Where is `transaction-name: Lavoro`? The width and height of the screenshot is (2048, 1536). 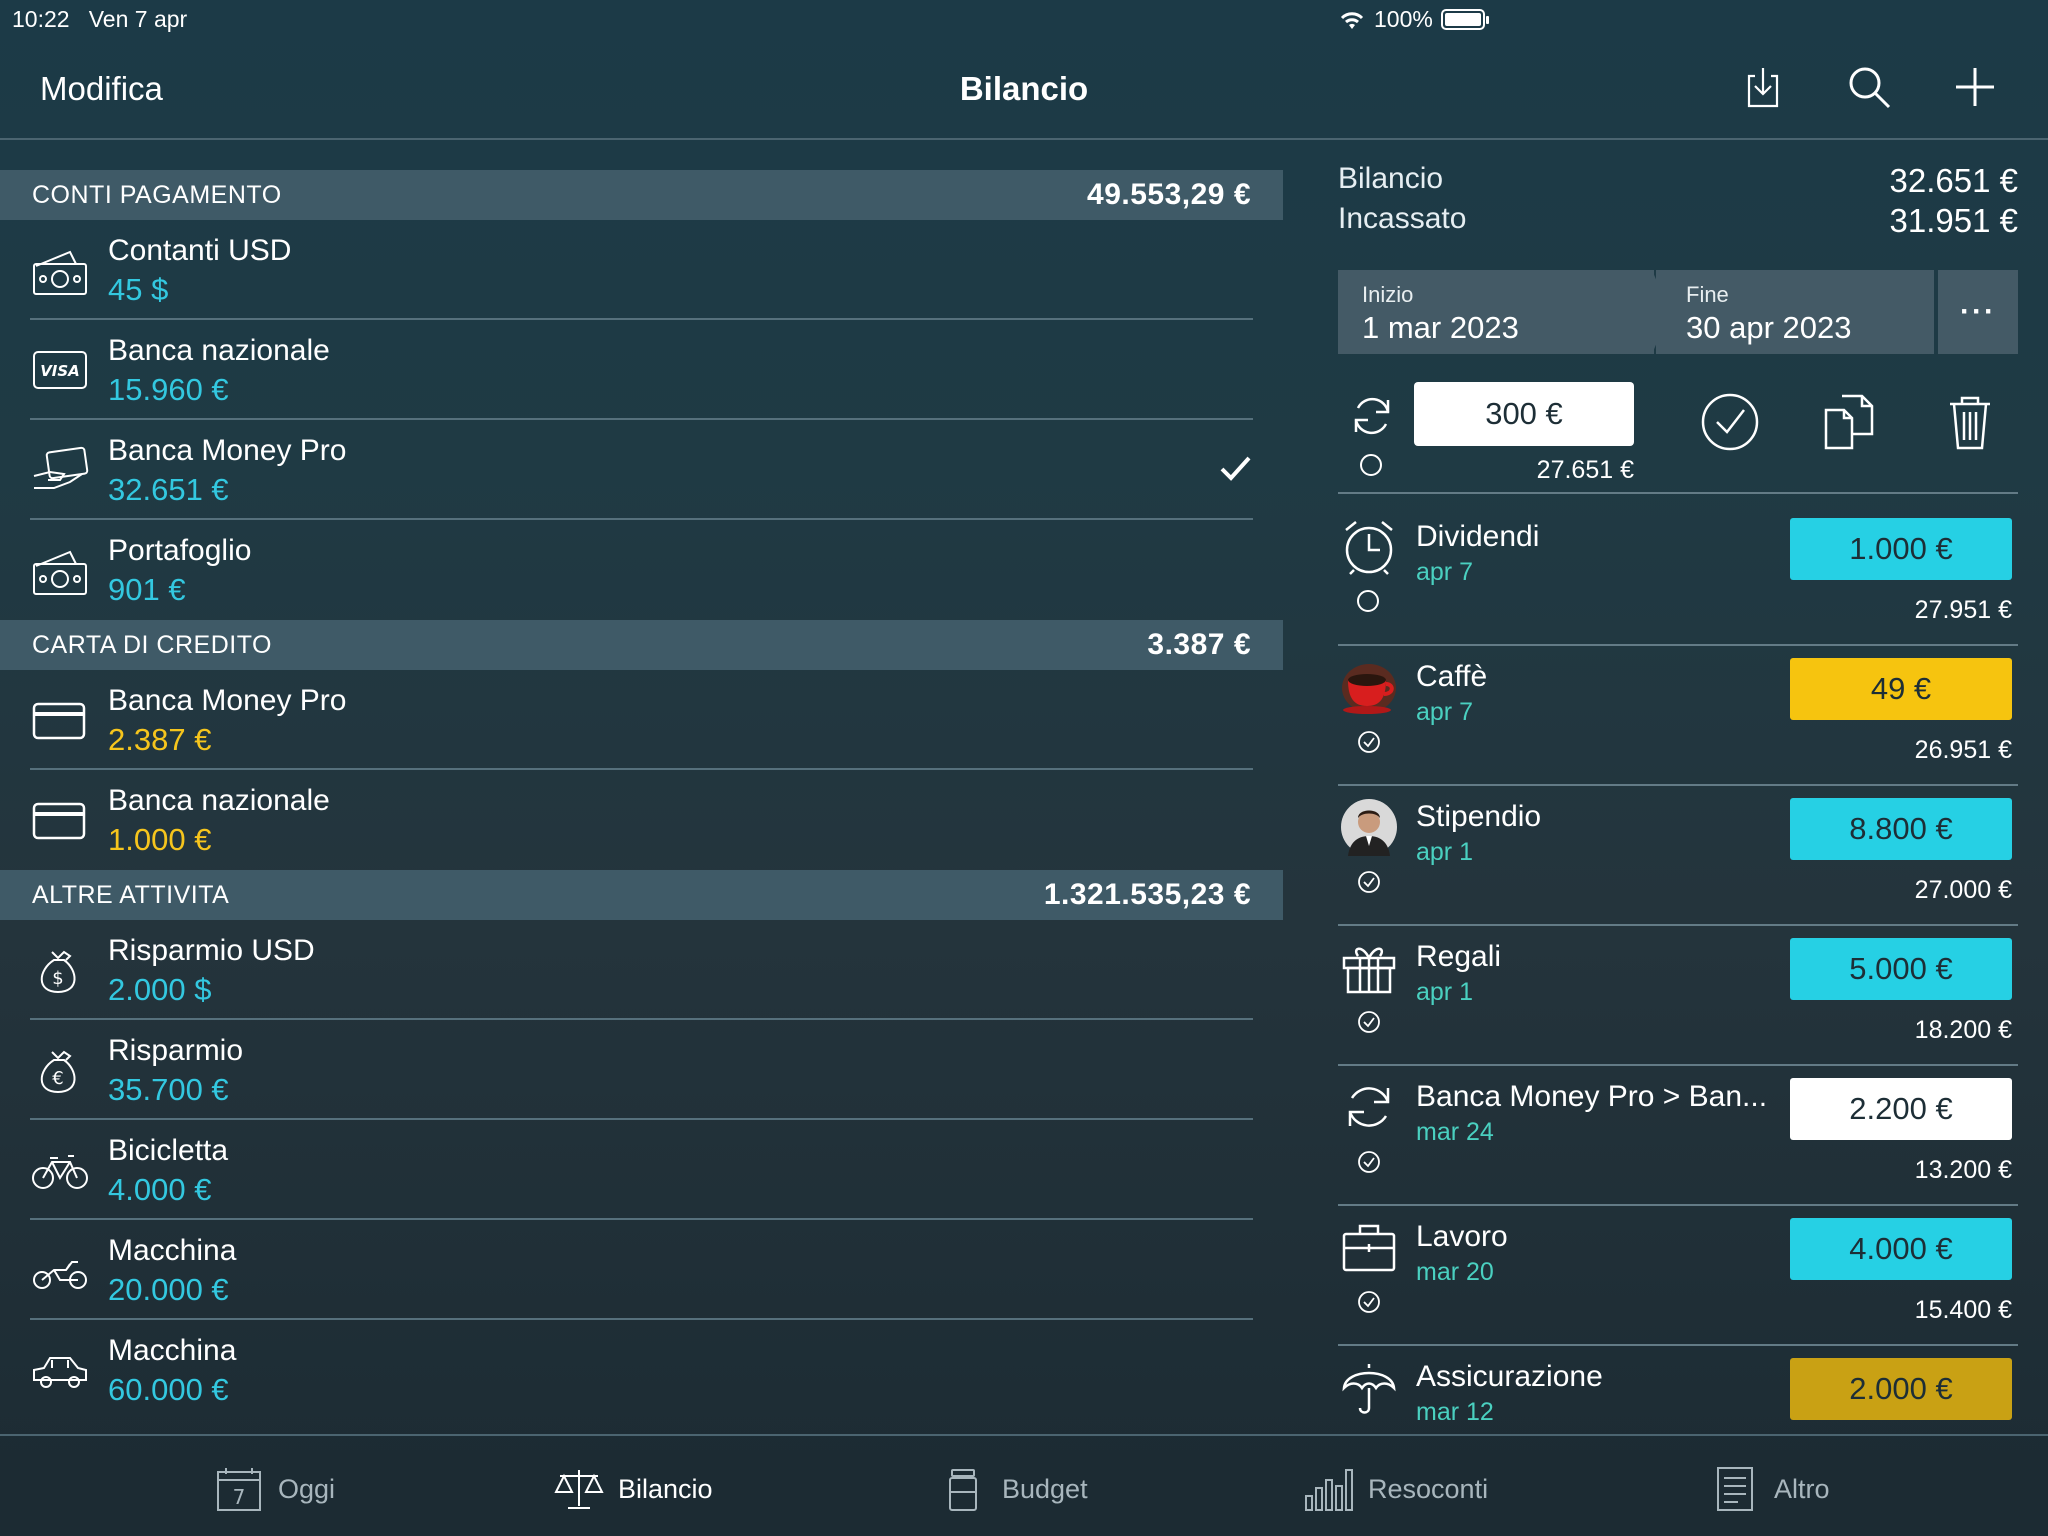
transaction-name: Lavoro is located at coordinates (1462, 1236).